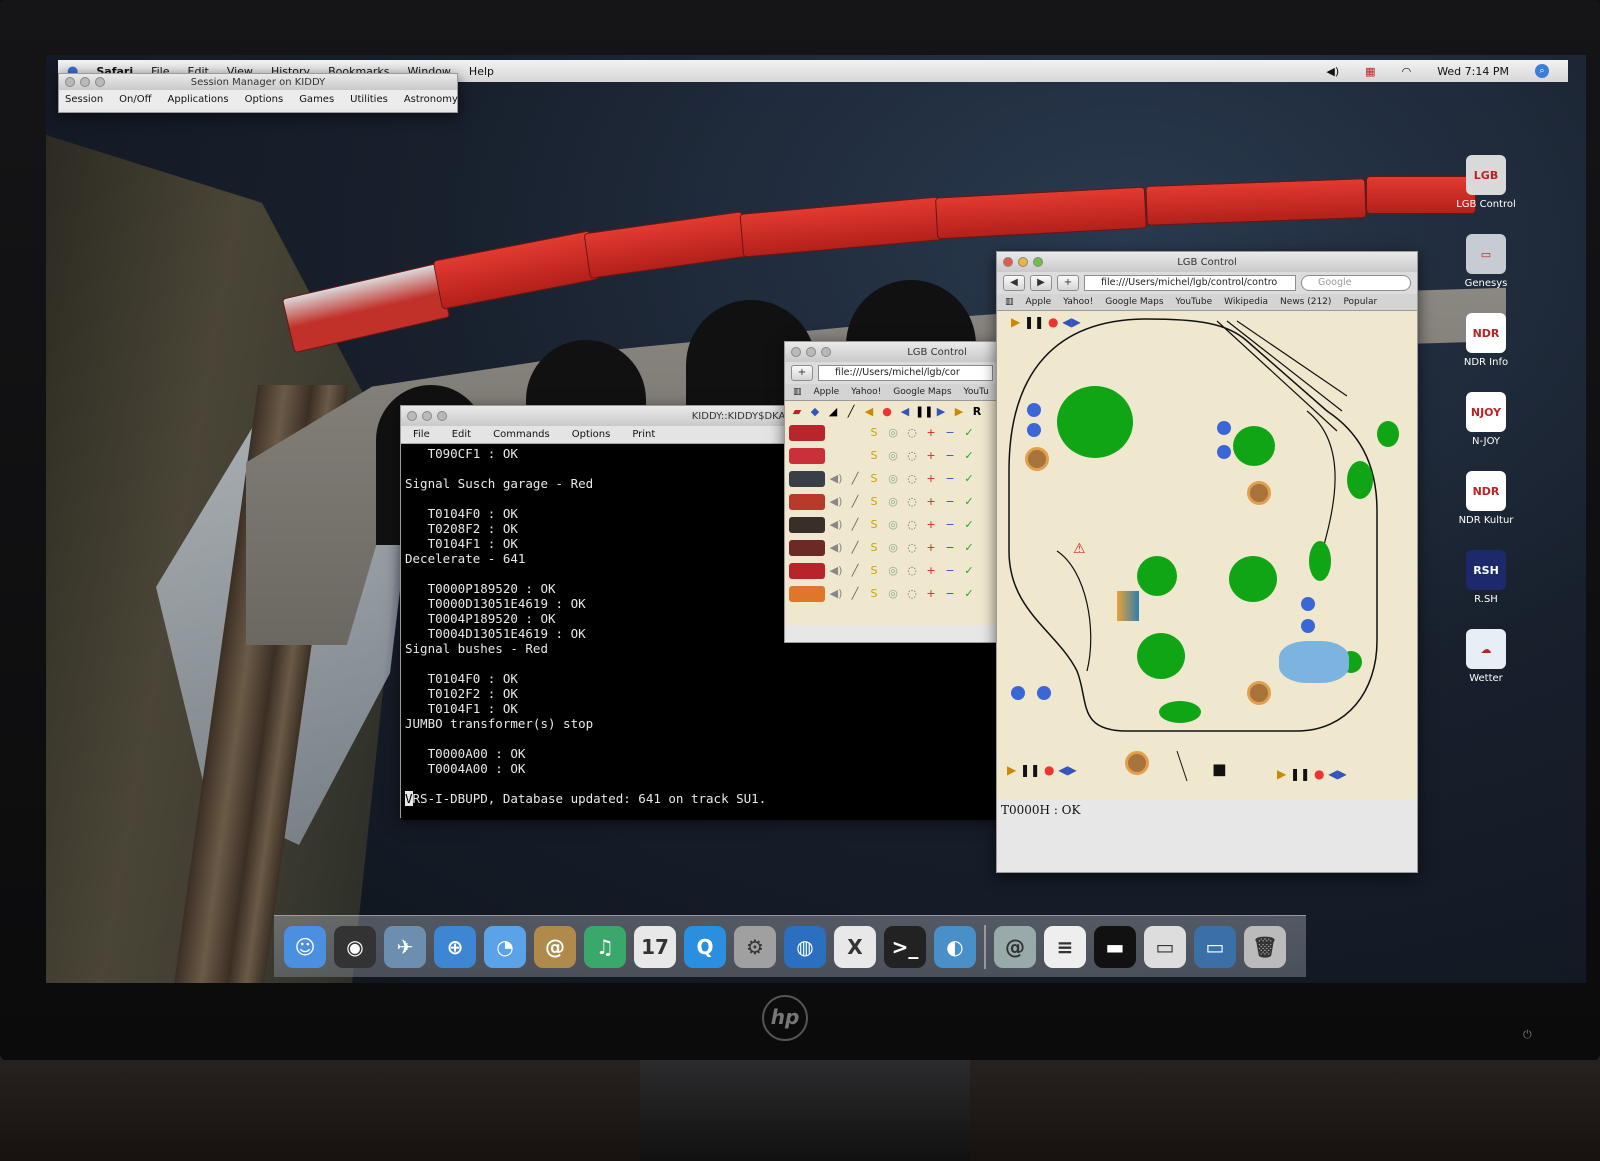  Describe the element at coordinates (1486, 261) in the screenshot. I see `desktop-icon: ▭ Genesys` at that location.